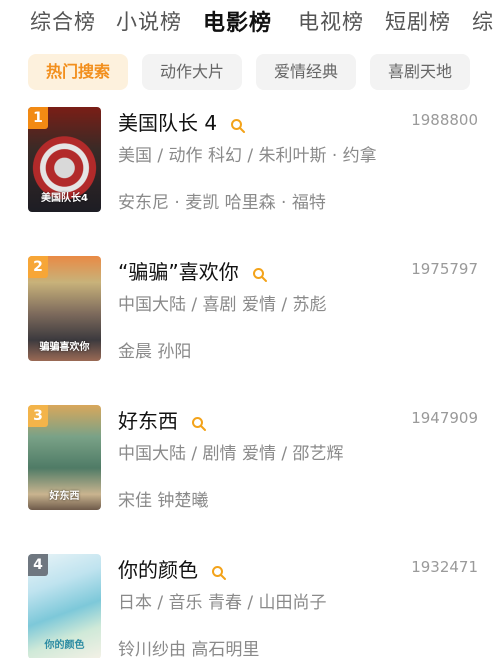 Image resolution: width=500 pixels, height=658 pixels. Describe the element at coordinates (64, 457) in the screenshot. I see `movie-poster: 3 好东西` at that location.